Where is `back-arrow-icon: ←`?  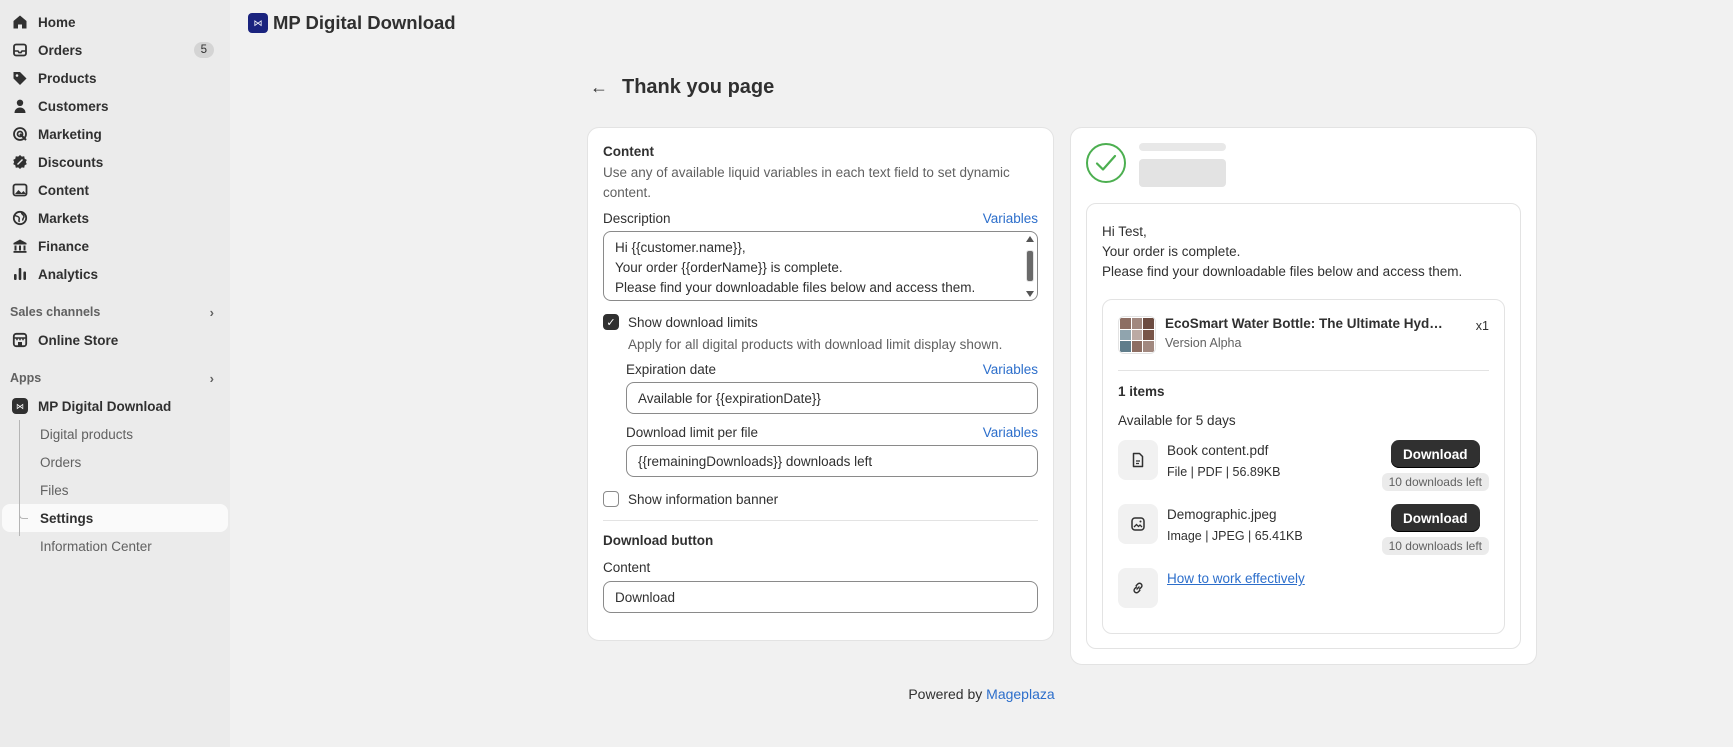
back-arrow-icon: ← is located at coordinates (599, 87).